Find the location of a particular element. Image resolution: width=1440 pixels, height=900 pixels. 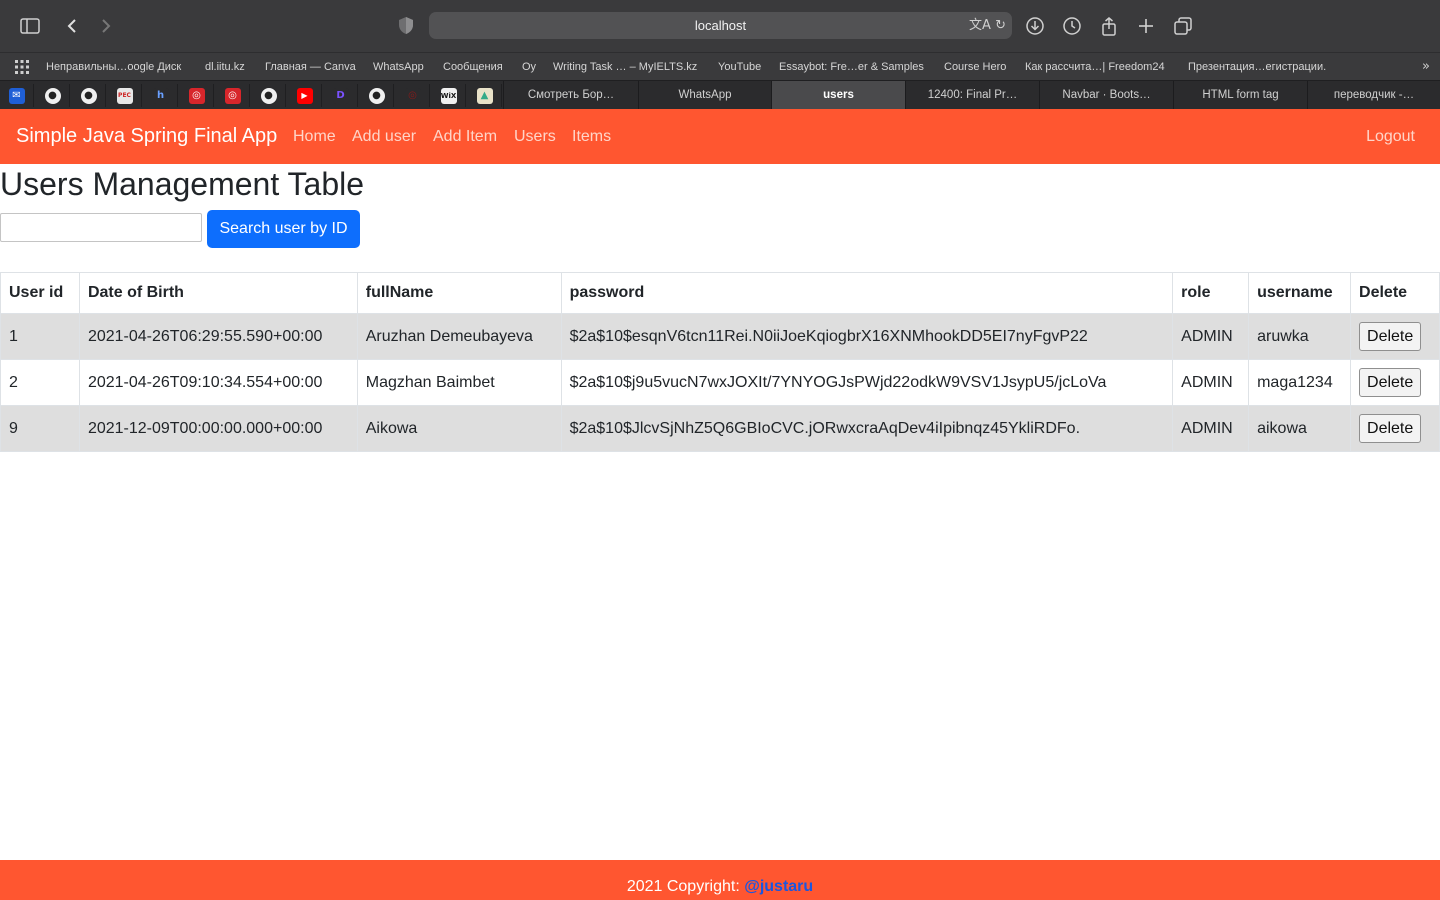

reload-icon: ↻ is located at coordinates (1000, 25).